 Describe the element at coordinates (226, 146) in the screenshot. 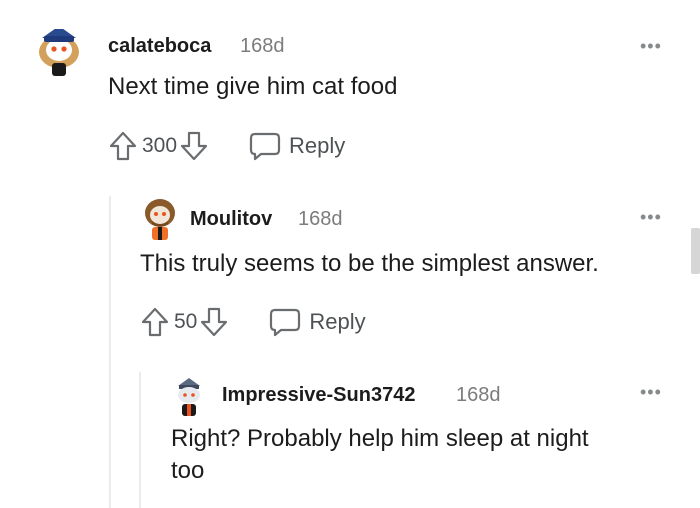

I see `comment-actions: 300 Reply` at that location.